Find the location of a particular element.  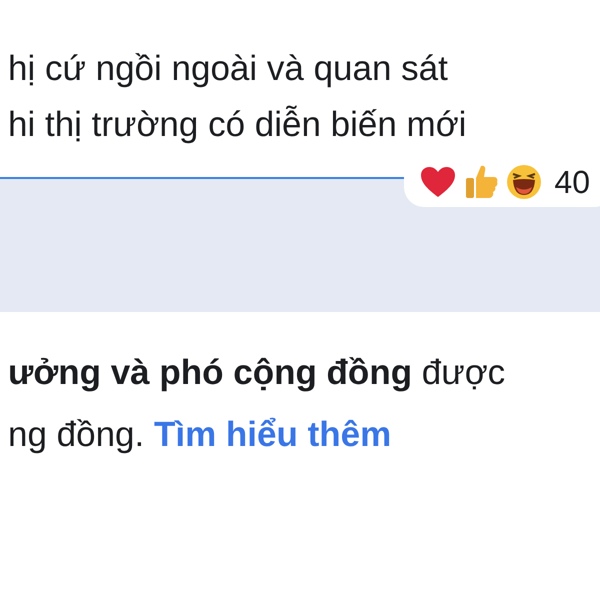

notice-text: ưởng và phó cộng đồng được is located at coordinates (257, 373).